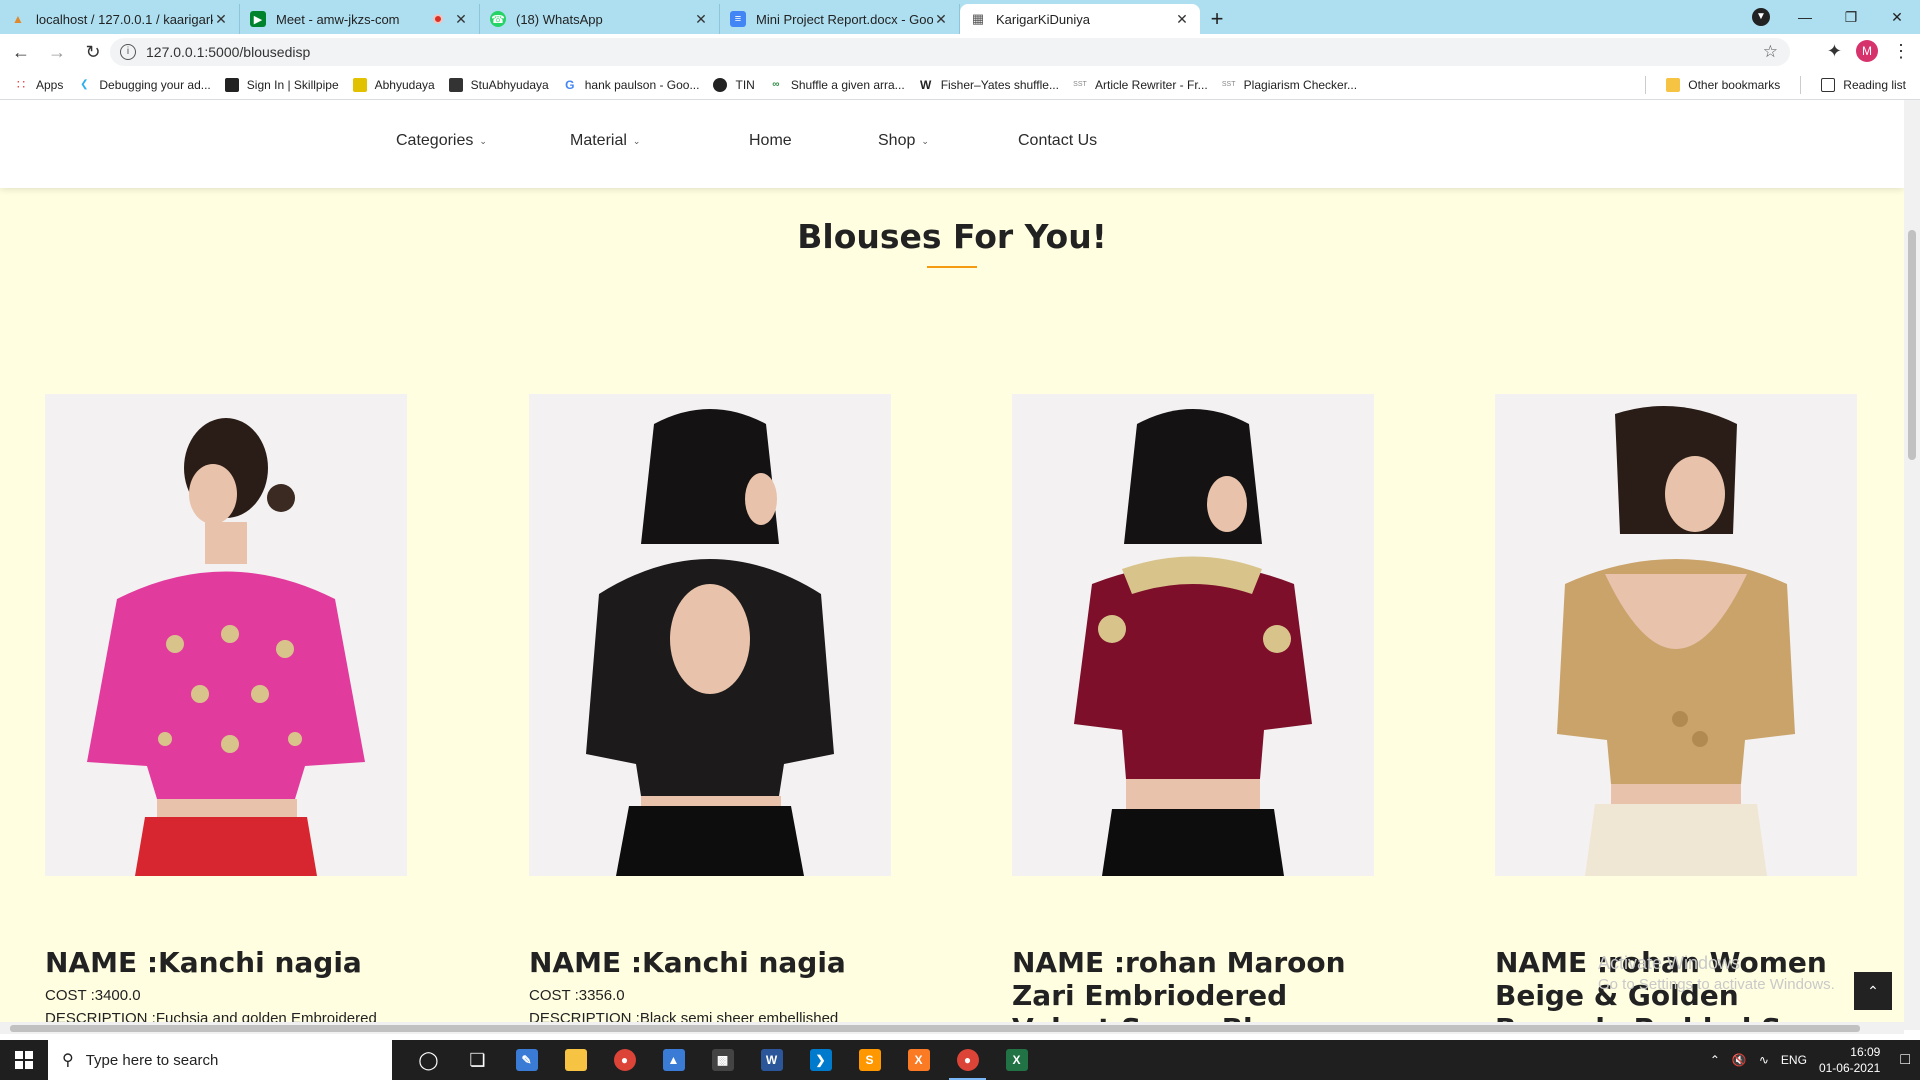 Image resolution: width=1920 pixels, height=1080 pixels. Describe the element at coordinates (1794, 1060) in the screenshot. I see `language-indicator: ENG` at that location.